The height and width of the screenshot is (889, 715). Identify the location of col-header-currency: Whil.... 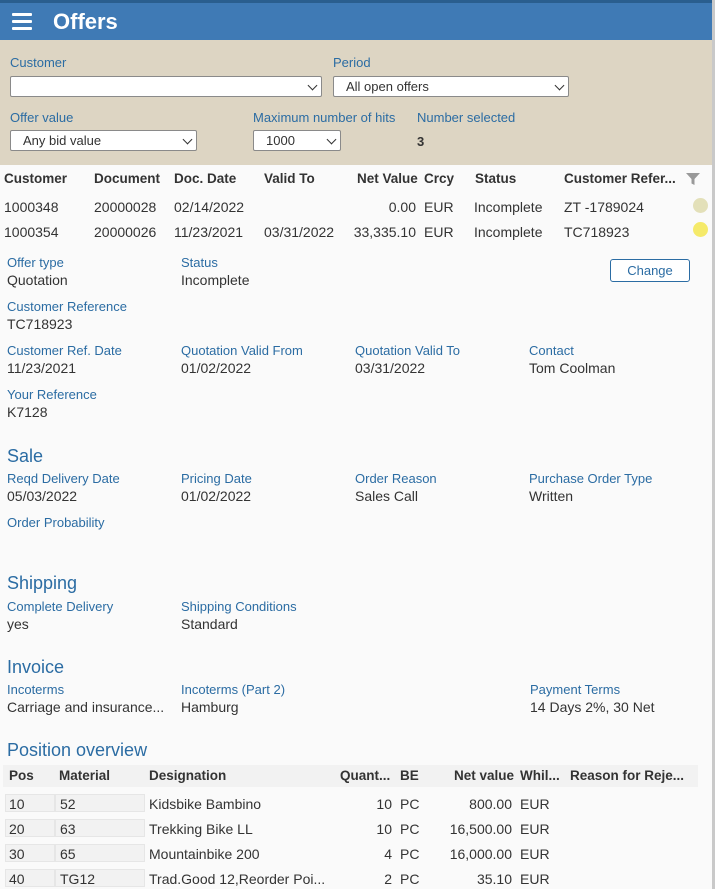
(540, 775).